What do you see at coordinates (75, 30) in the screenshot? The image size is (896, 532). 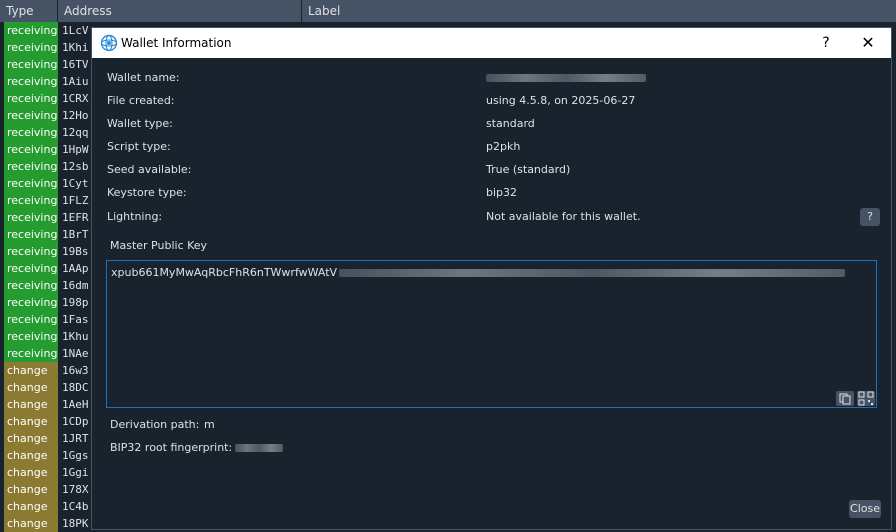 I see `address-cell: 1LcV` at bounding box center [75, 30].